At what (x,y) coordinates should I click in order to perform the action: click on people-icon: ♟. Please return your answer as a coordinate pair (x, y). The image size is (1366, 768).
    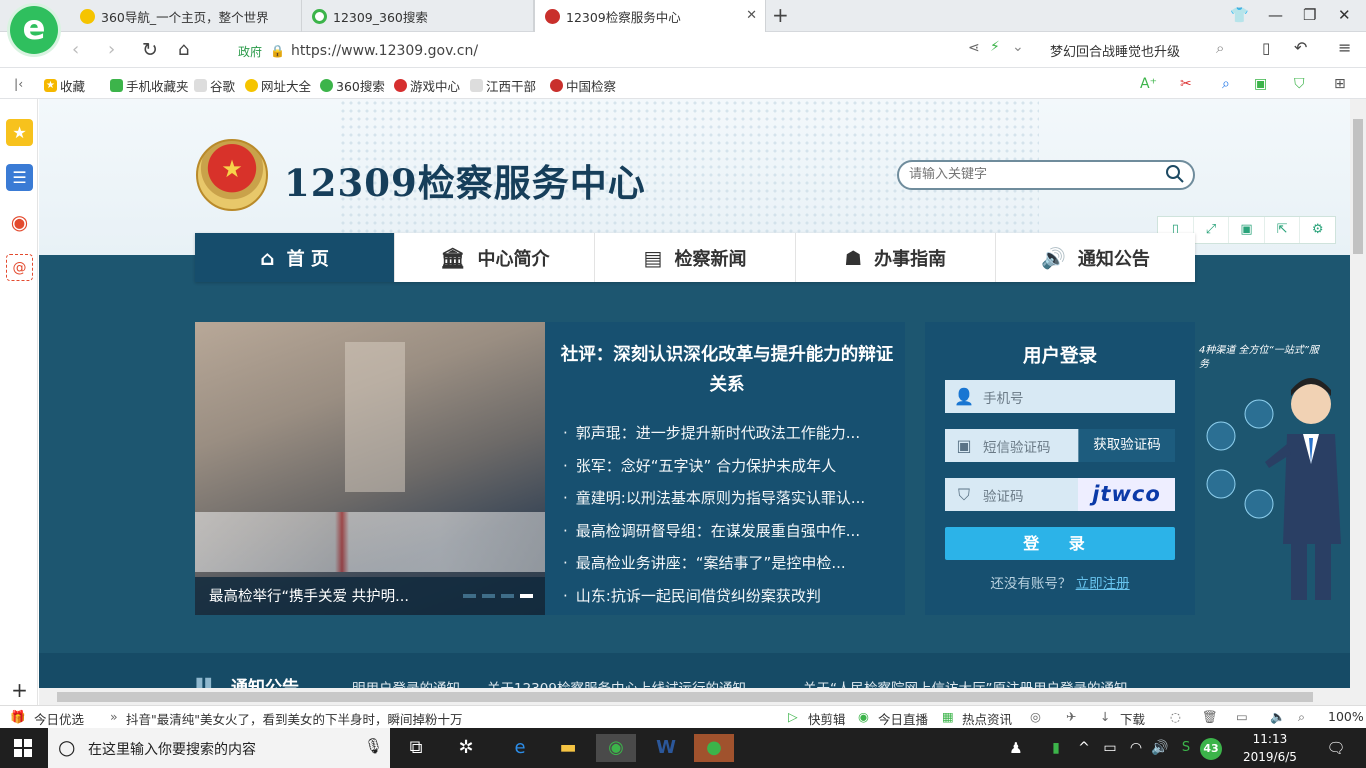
    Looking at the image, I should click on (1016, 748).